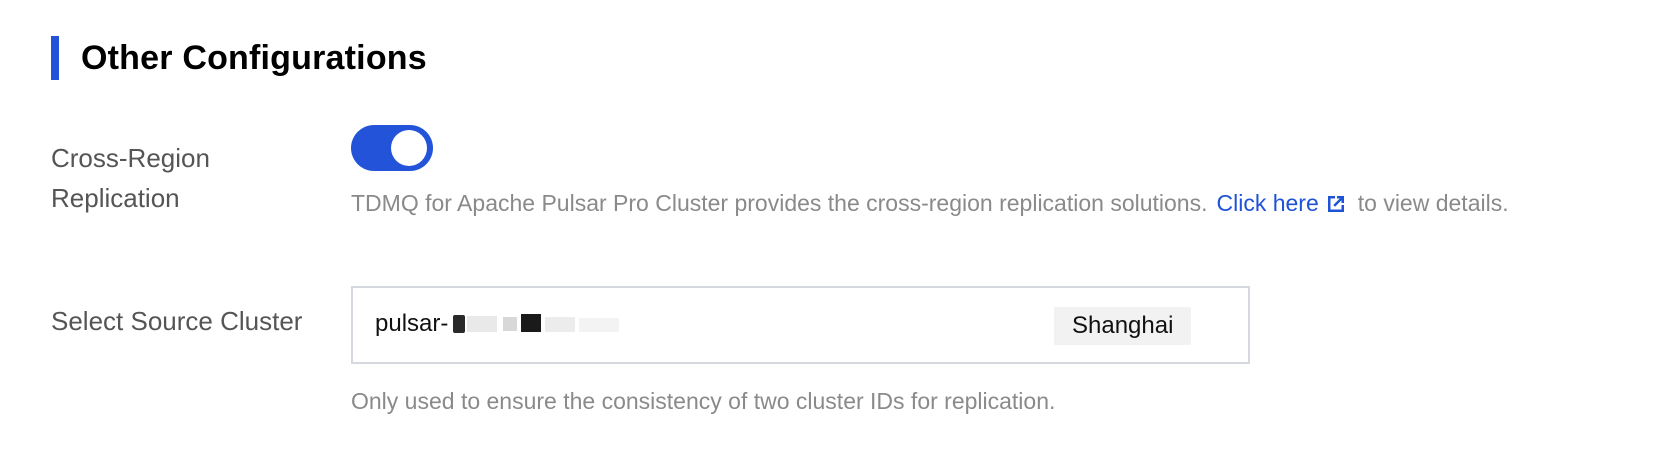 The image size is (1676, 454). I want to click on click-here-link-text: Click here, so click(1267, 203).